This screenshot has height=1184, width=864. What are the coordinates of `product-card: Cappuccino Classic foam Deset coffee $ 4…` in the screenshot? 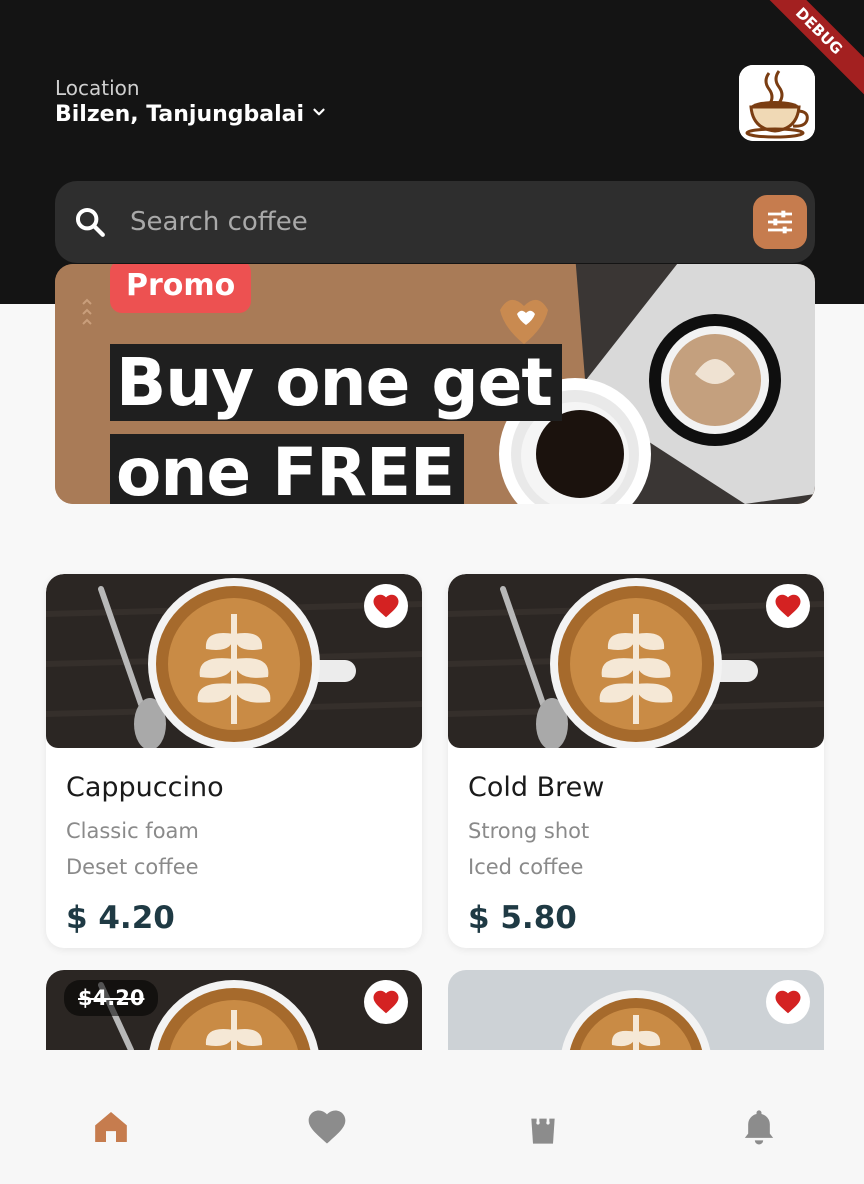 It's located at (234, 761).